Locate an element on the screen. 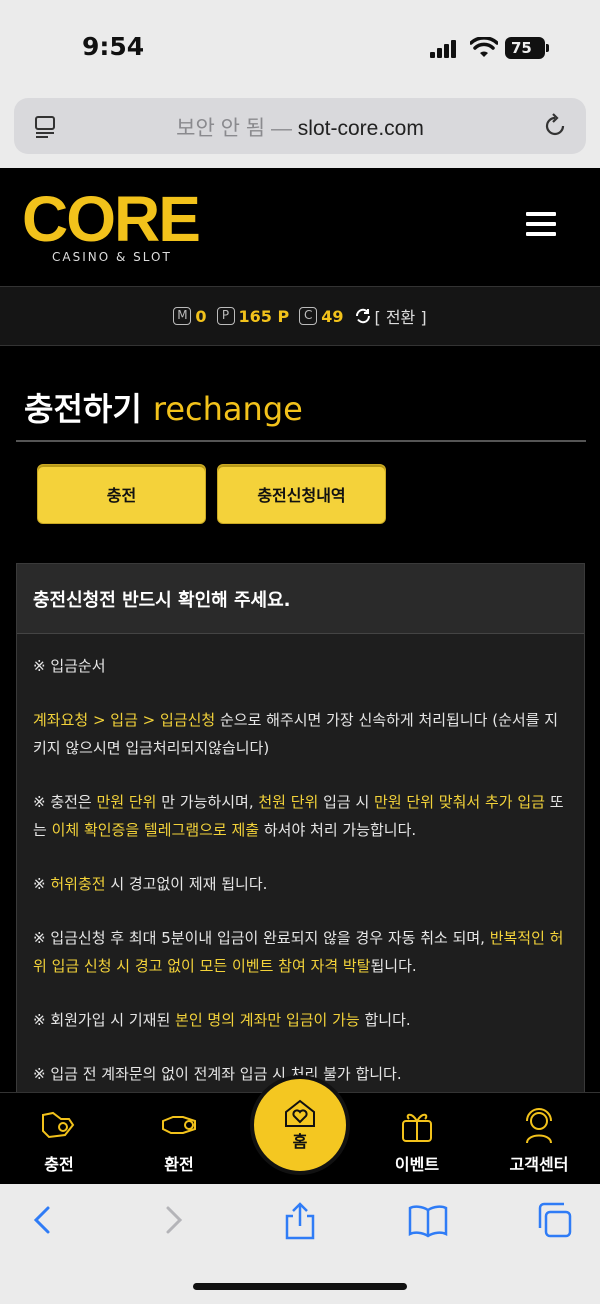 This screenshot has width=600, height=1304. url-security-label: 보안 안 됨 — is located at coordinates (234, 128).